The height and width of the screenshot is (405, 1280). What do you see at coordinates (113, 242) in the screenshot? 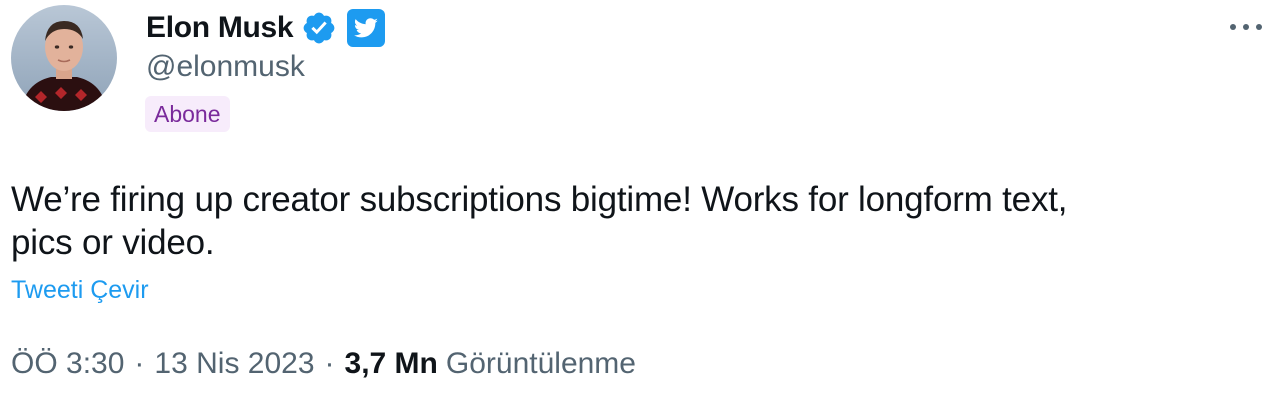
I see `tweet-text-line: pics or video.` at bounding box center [113, 242].